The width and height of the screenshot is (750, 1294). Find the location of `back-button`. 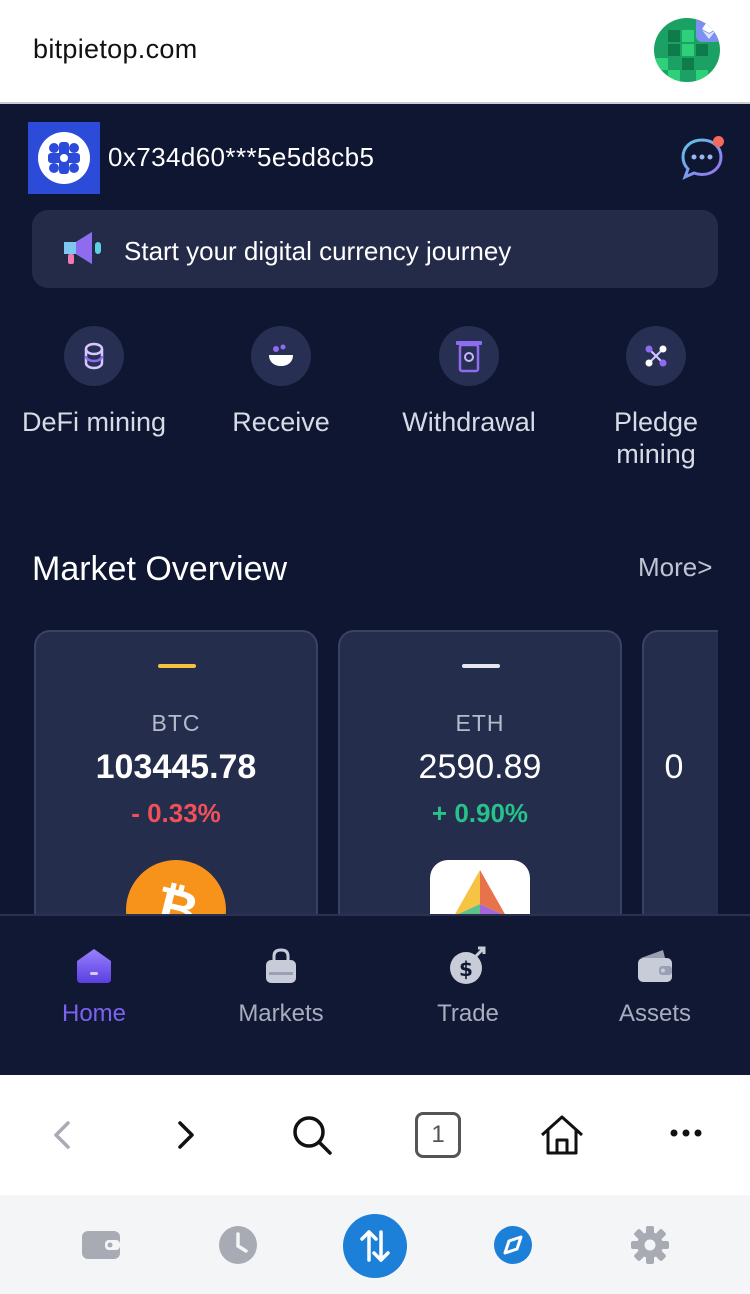

back-button is located at coordinates (62, 1135).